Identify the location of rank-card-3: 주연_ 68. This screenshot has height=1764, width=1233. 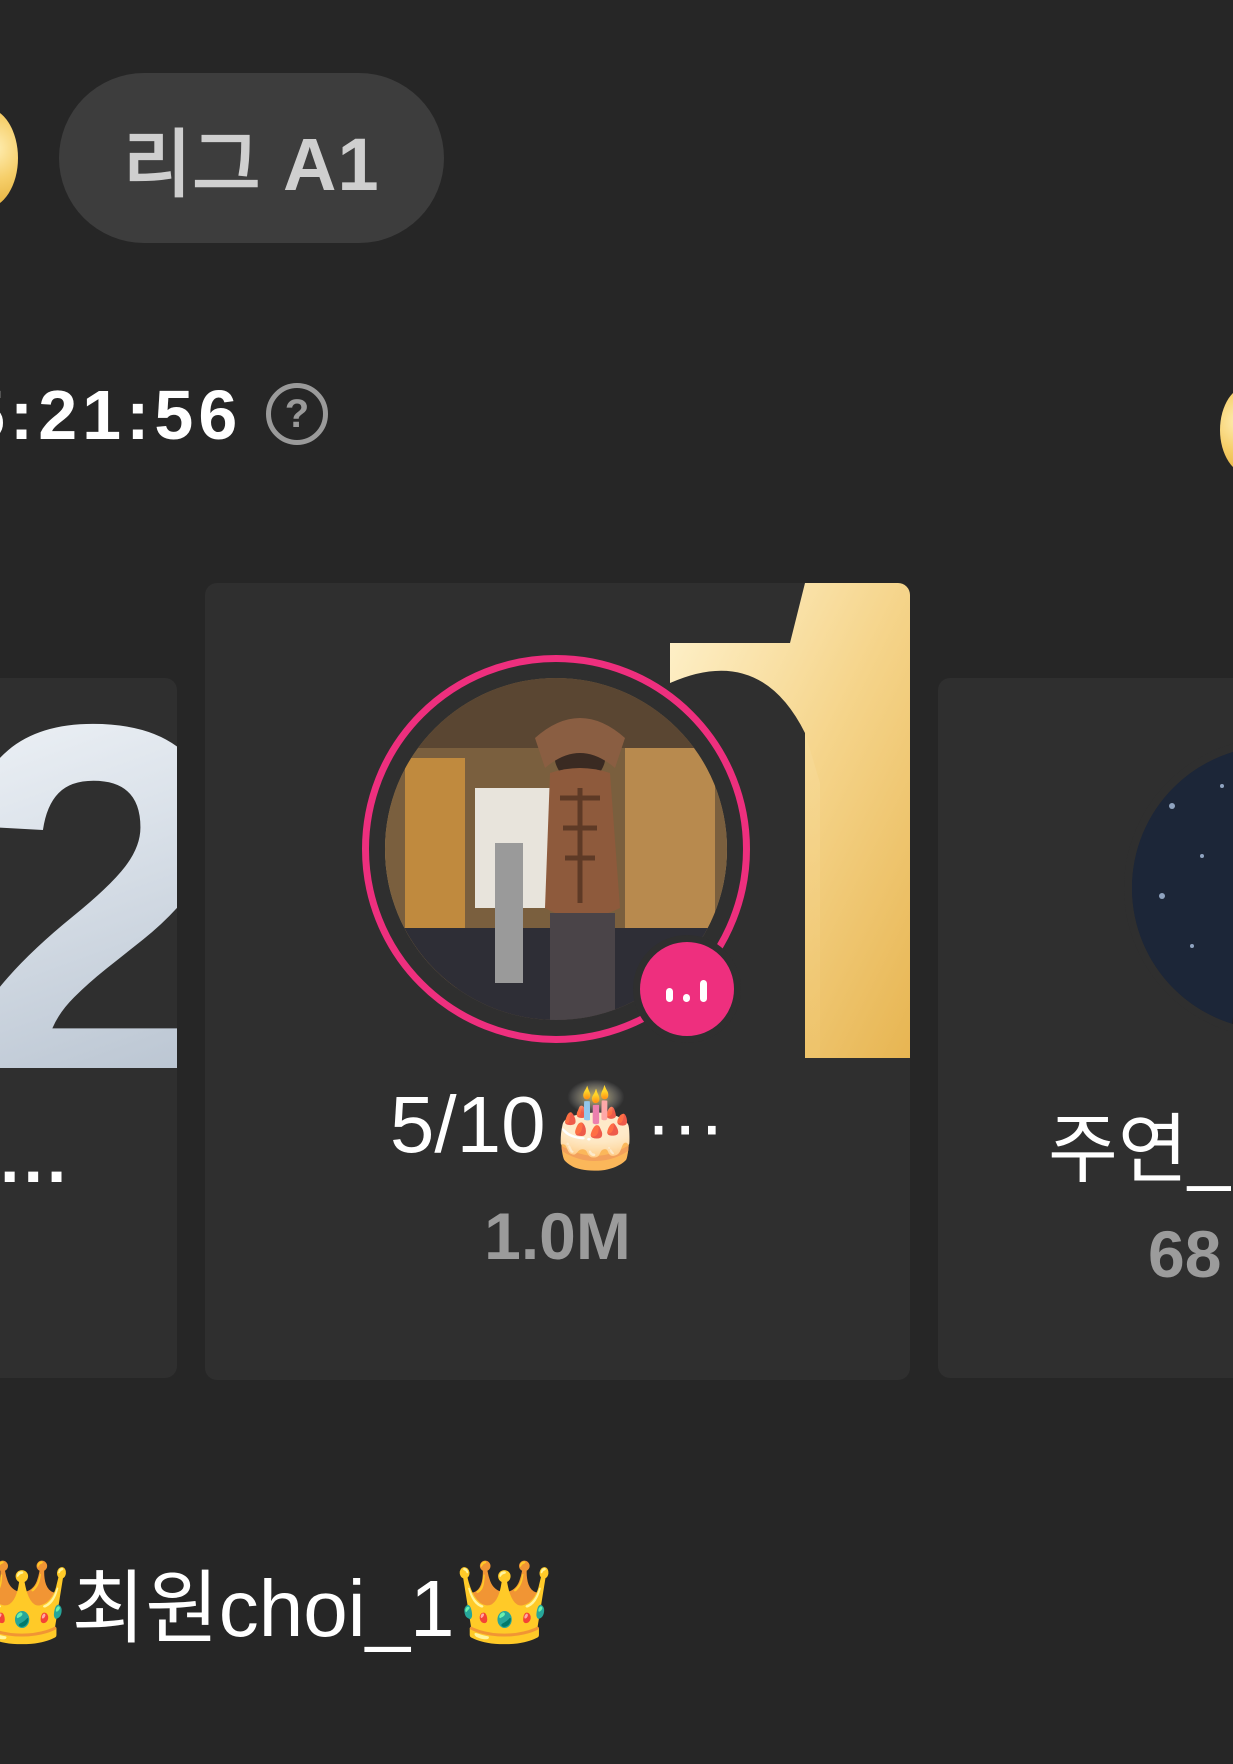
(1085, 1028).